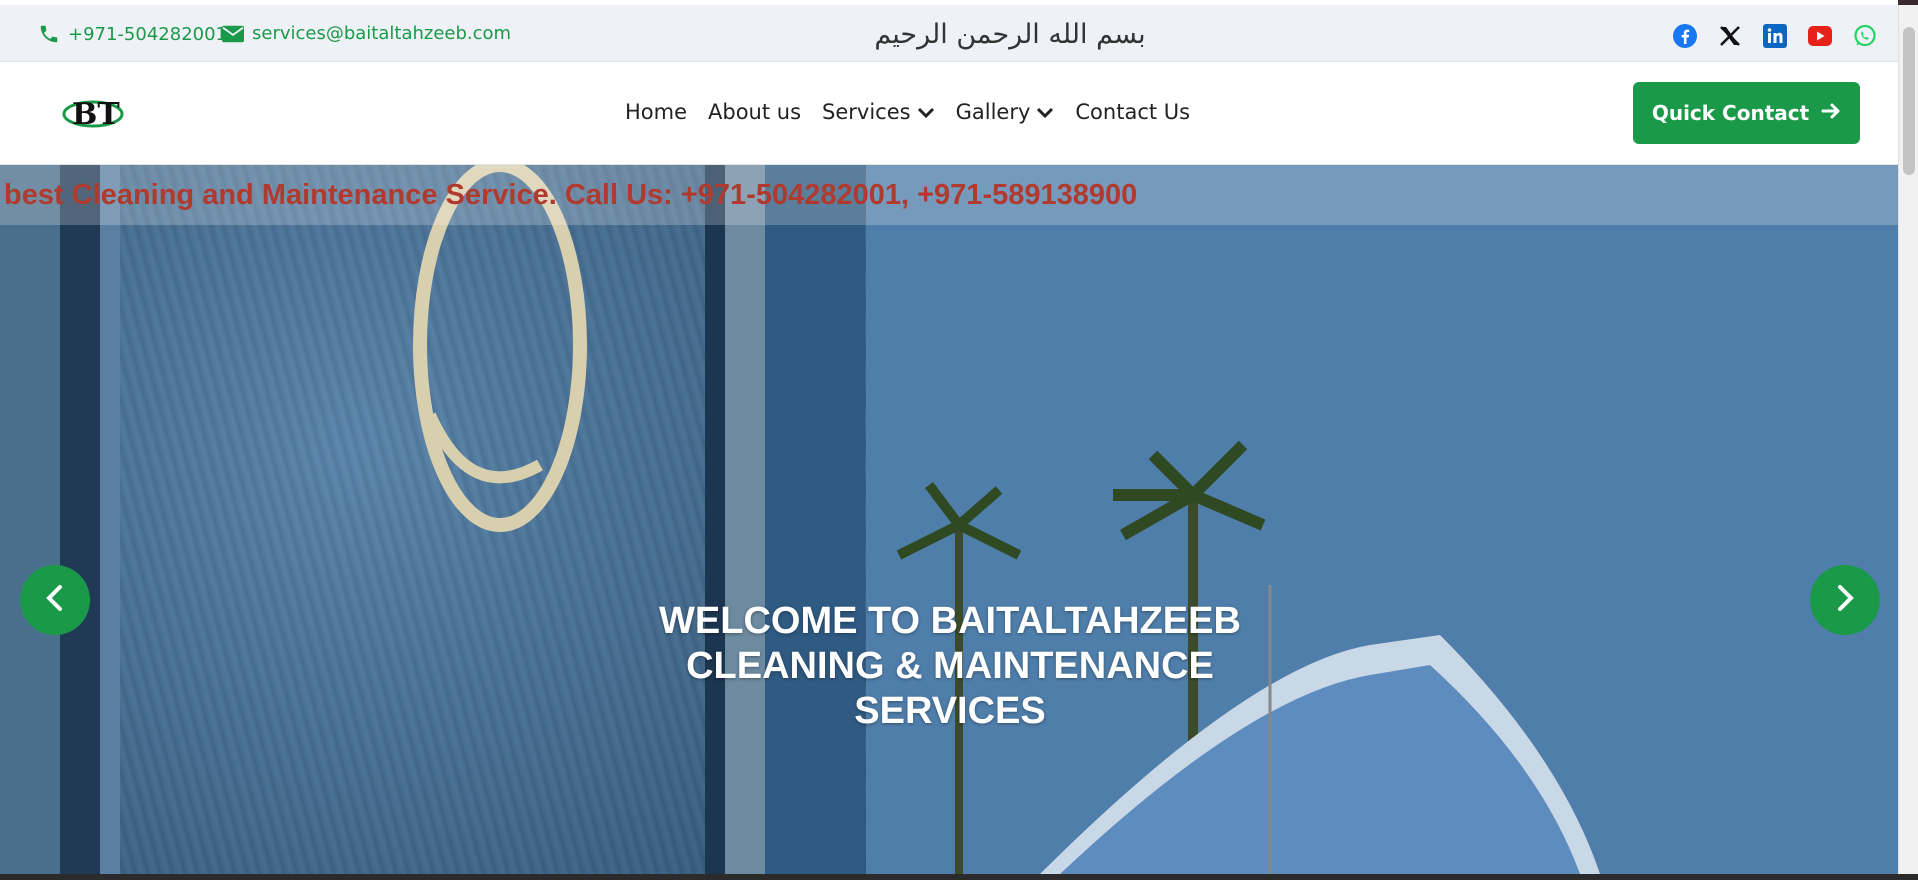 This screenshot has height=880, width=1918. Describe the element at coordinates (1685, 36) in the screenshot. I see `facebook-icon` at that location.